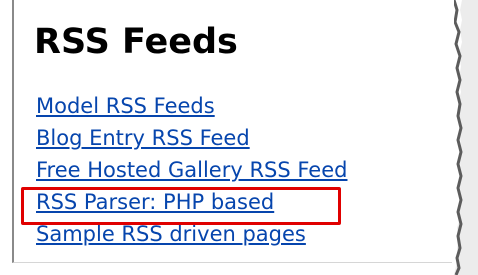 Image resolution: width=478 pixels, height=275 pixels. I want to click on link-model-rss-feeds: Model RSS Feeds, so click(241, 106).